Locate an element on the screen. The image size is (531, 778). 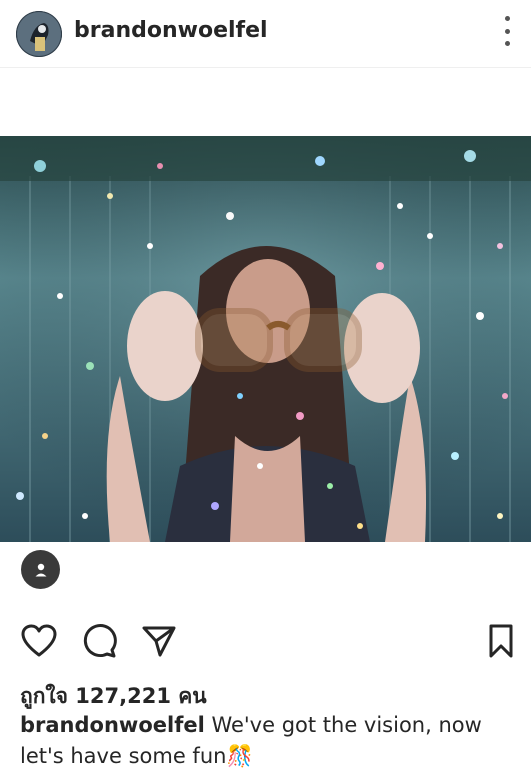
bookmark-icon is located at coordinates (501, 641).